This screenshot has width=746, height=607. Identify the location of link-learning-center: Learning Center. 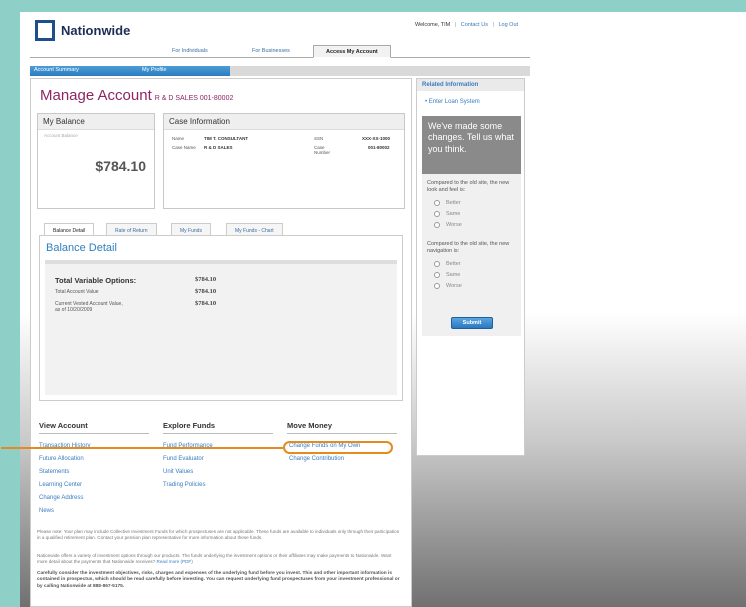
(60, 485).